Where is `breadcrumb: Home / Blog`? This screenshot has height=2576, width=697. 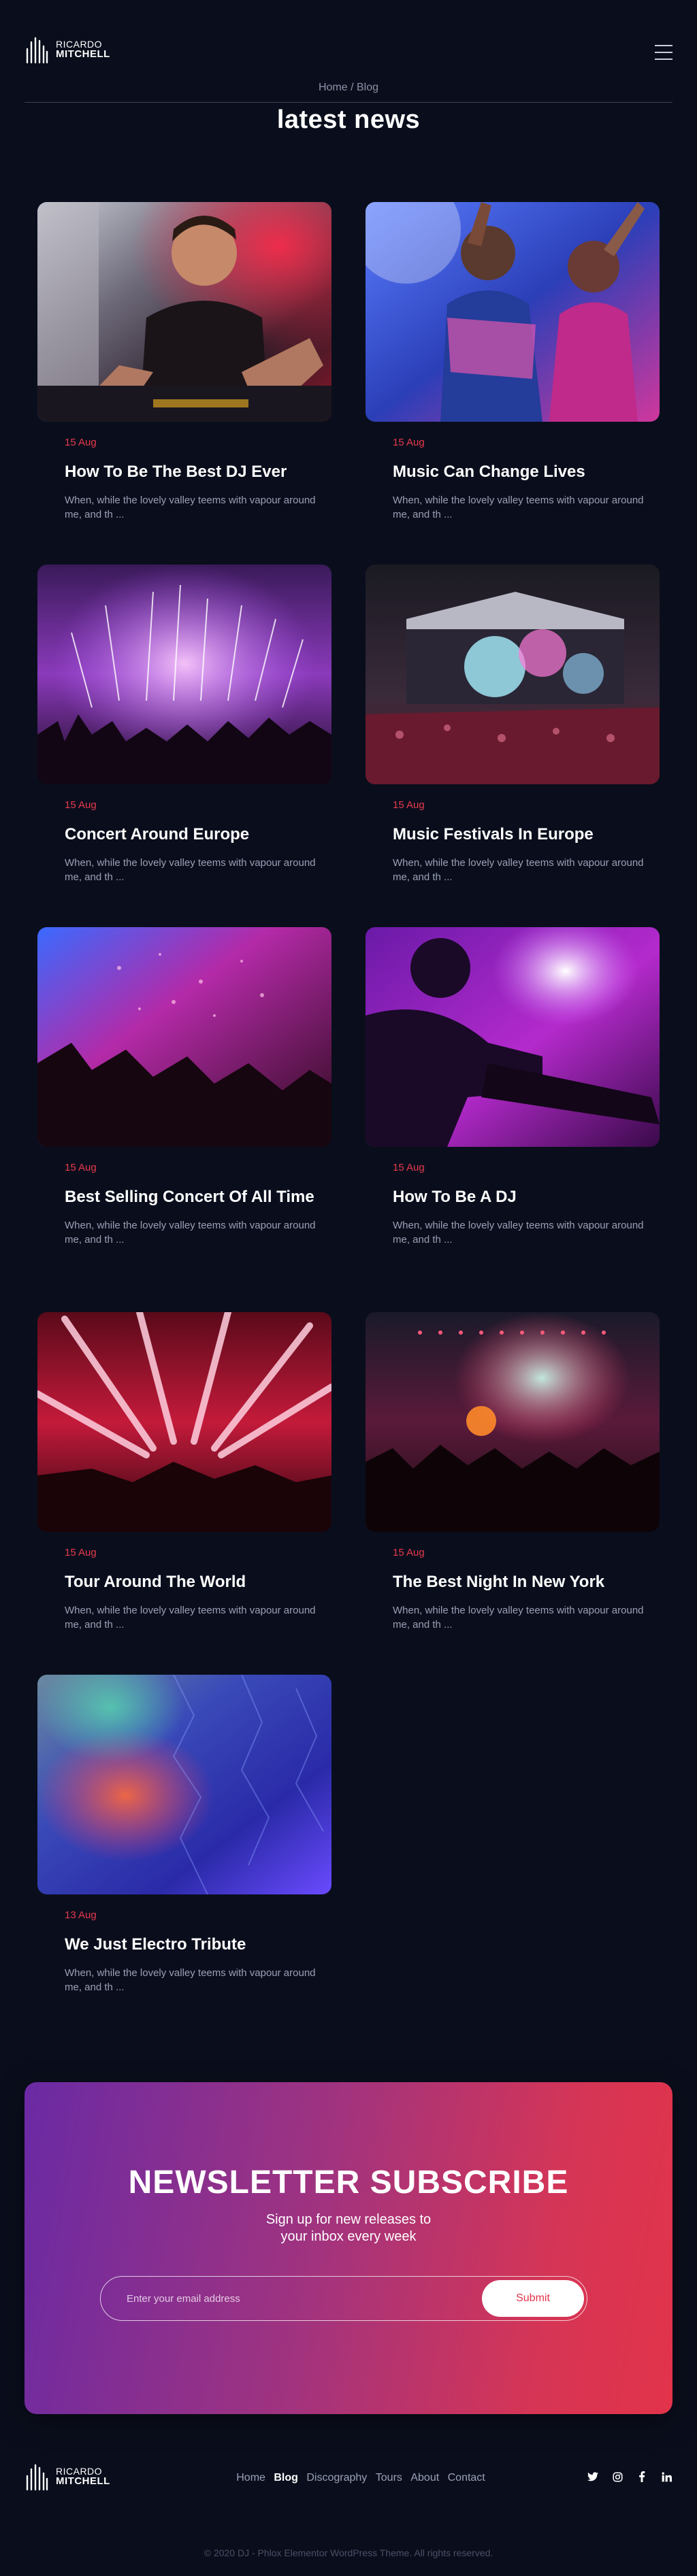 breadcrumb: Home / Blog is located at coordinates (348, 88).